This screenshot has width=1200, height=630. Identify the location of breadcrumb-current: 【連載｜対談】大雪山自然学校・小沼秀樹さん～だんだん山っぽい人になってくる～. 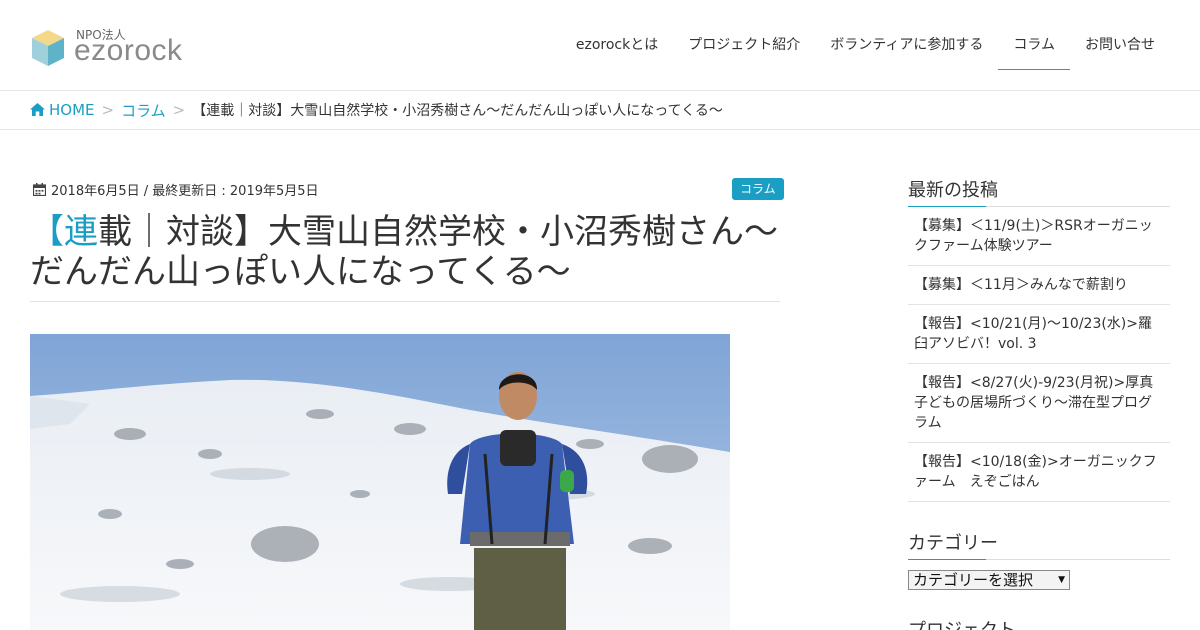
(457, 111).